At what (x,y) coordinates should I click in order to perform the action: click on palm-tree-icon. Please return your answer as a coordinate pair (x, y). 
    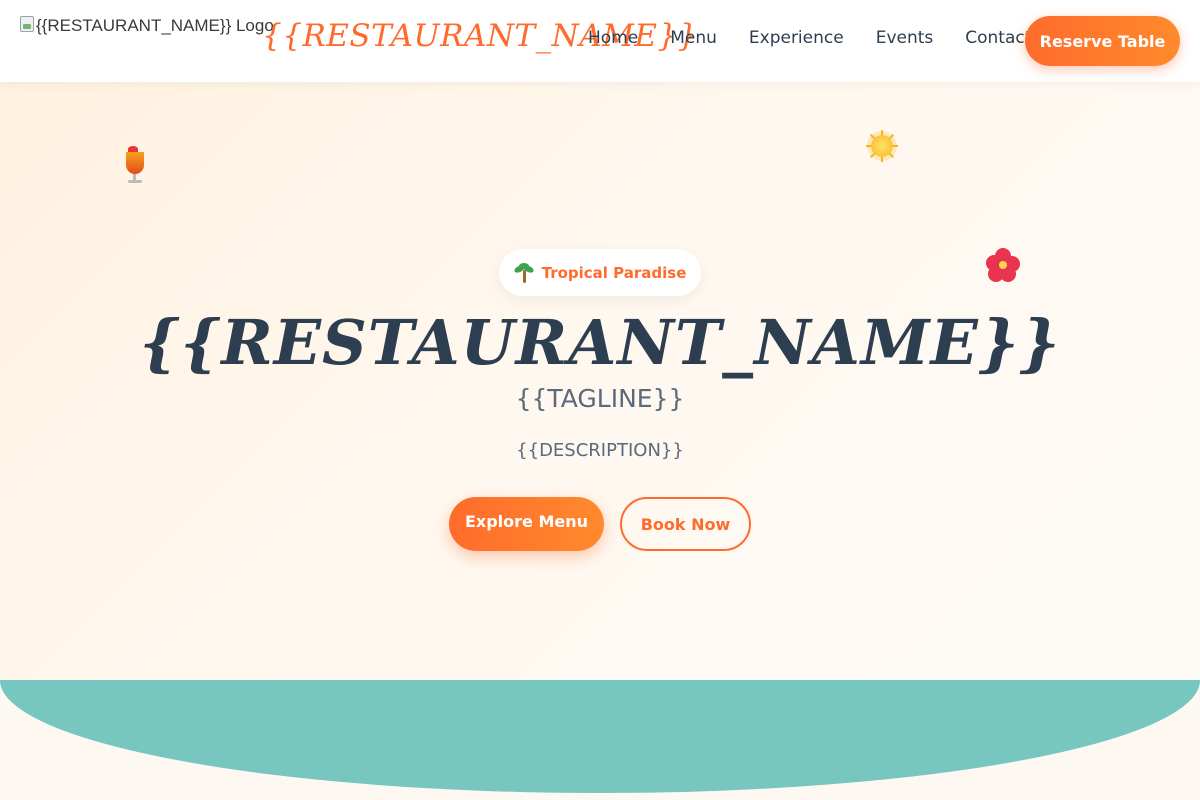
    Looking at the image, I should click on (523, 272).